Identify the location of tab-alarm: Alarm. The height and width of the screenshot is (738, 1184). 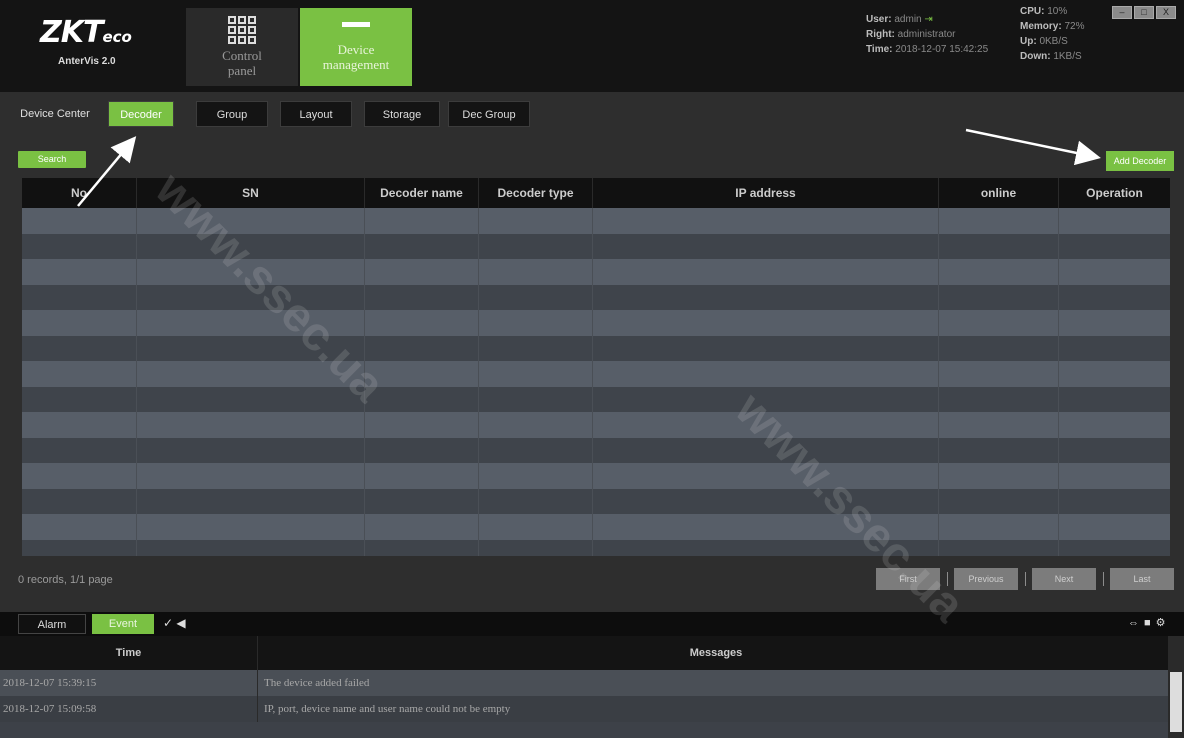
(52, 624).